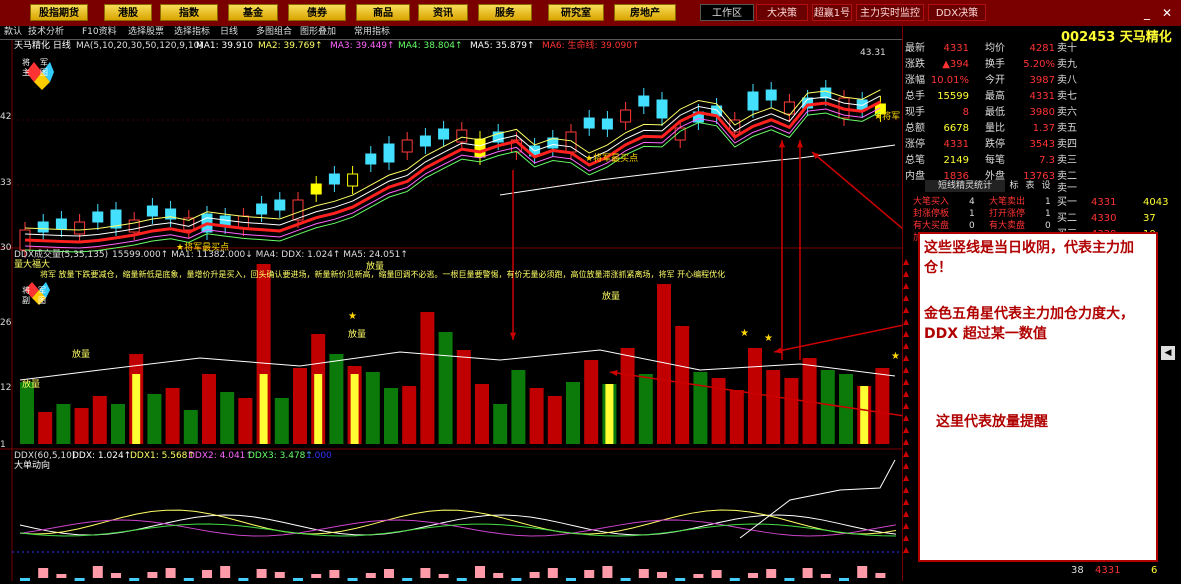 The image size is (1181, 584). Describe the element at coordinates (995, 80) in the screenshot. I see `quote-l2-2: 今开` at that location.